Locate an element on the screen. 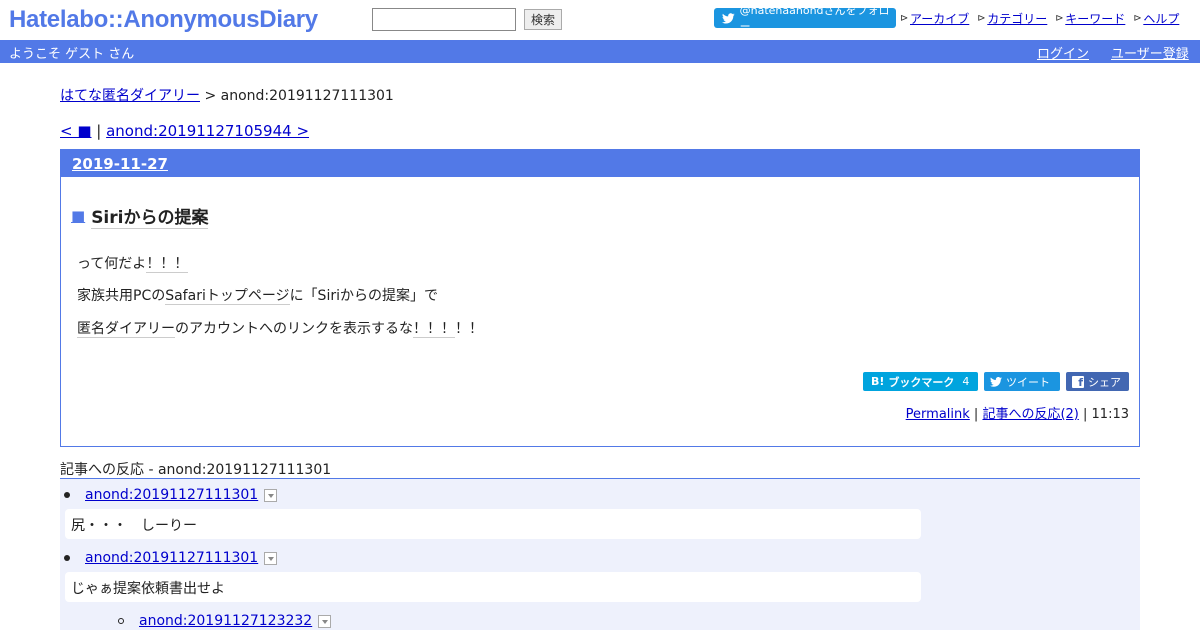 The width and height of the screenshot is (1200, 630). text: に「Siriからの提案」で is located at coordinates (363, 296).